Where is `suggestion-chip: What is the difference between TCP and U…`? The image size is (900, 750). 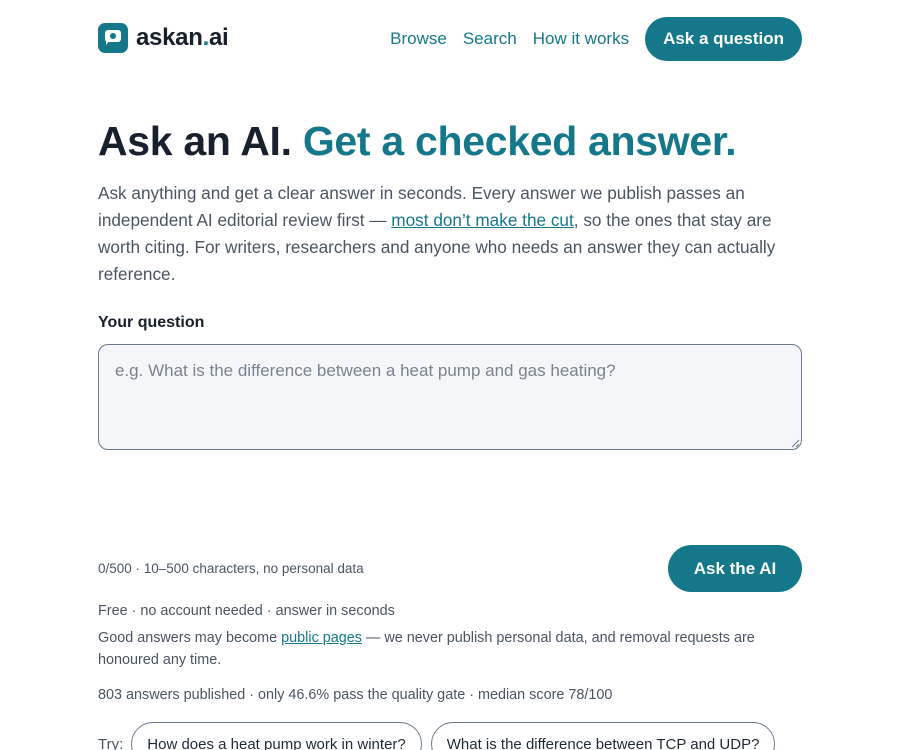
suggestion-chip: What is the difference between TCP and U… is located at coordinates (603, 736).